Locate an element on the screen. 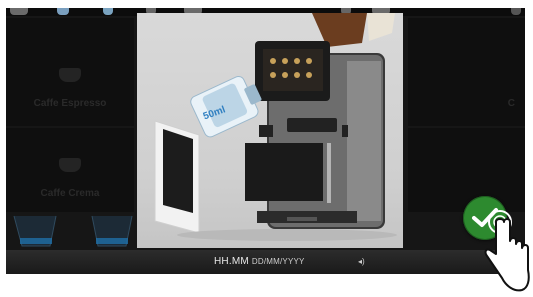 This screenshot has height=297, width=533. menu-item-label: Caffe Espresso is located at coordinates (70, 103).